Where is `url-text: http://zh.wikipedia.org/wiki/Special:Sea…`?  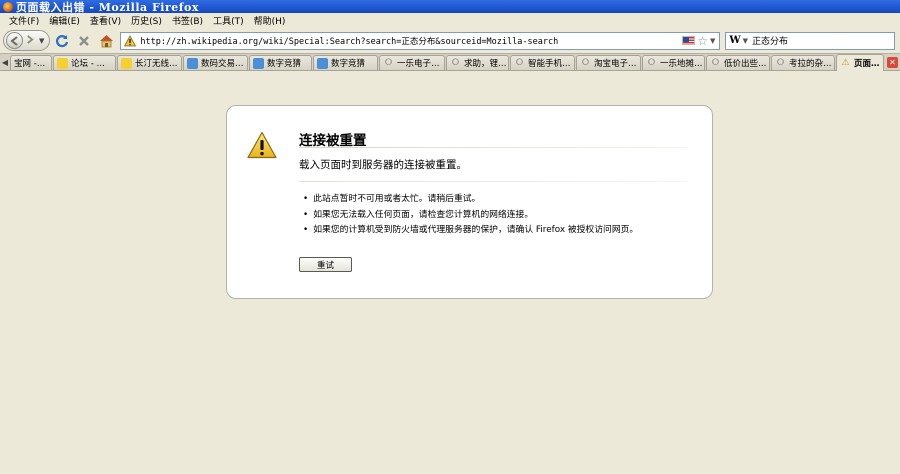 url-text: http://zh.wikipedia.org/wiki/Special:Sea… is located at coordinates (411, 41).